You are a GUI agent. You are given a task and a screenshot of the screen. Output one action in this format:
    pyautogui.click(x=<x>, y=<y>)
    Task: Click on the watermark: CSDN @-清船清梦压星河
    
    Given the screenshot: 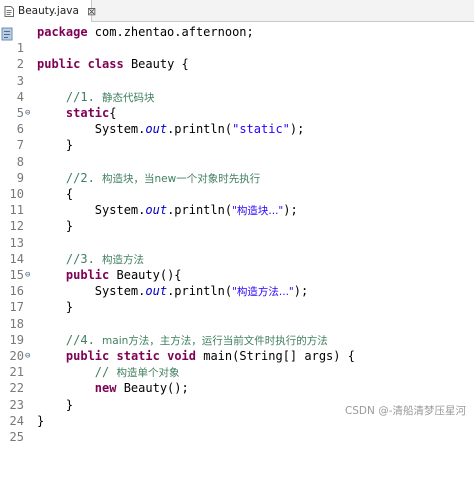 What is the action you would take?
    pyautogui.click(x=405, y=411)
    